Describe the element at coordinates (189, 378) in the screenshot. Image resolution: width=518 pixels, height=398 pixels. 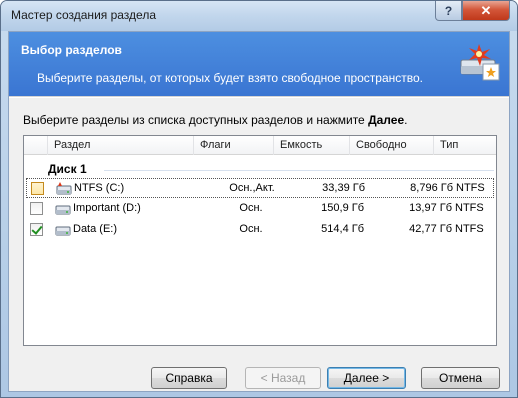
I see `help-button: Справка` at that location.